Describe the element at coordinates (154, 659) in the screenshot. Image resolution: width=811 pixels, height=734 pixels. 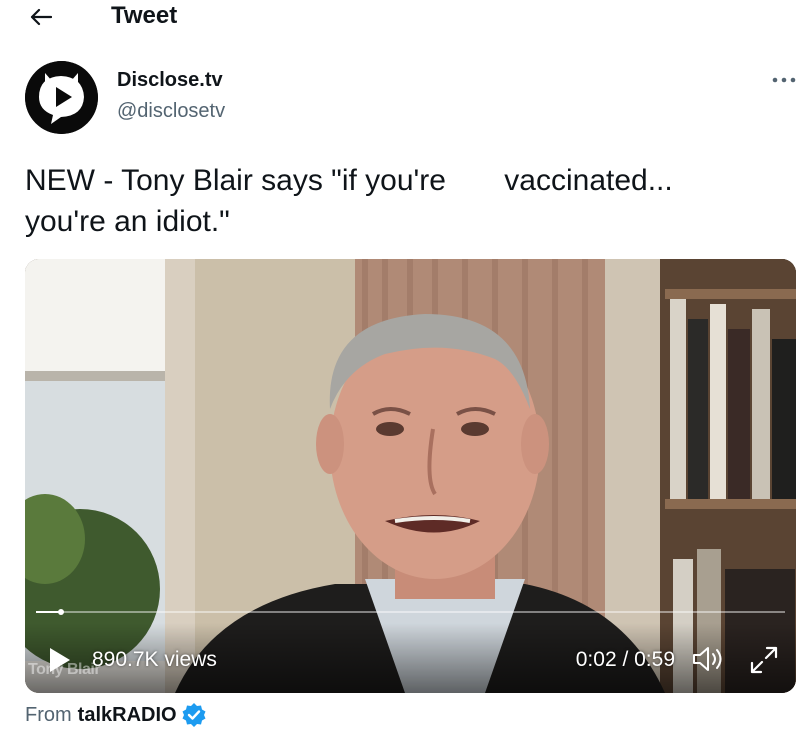
I see `view-count: 890.7K views` at that location.